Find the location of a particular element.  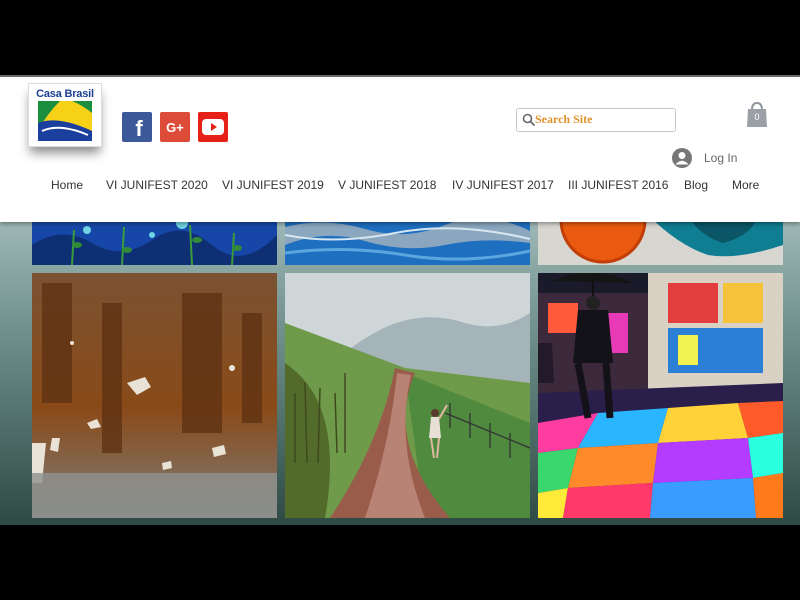

login-label: Log In is located at coordinates (721, 158).